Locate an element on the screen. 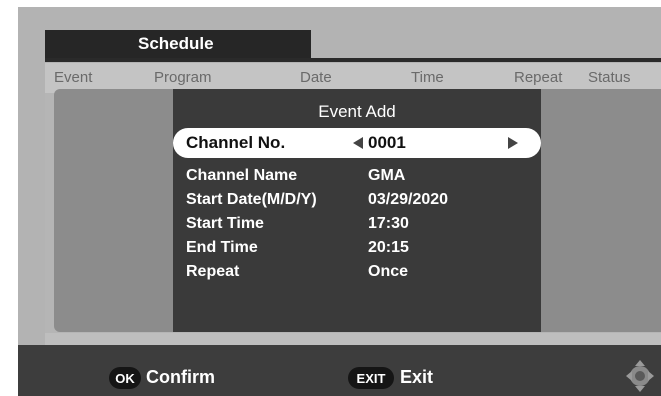 The width and height of the screenshot is (661, 396). arrow-right-icon is located at coordinates (513, 143).